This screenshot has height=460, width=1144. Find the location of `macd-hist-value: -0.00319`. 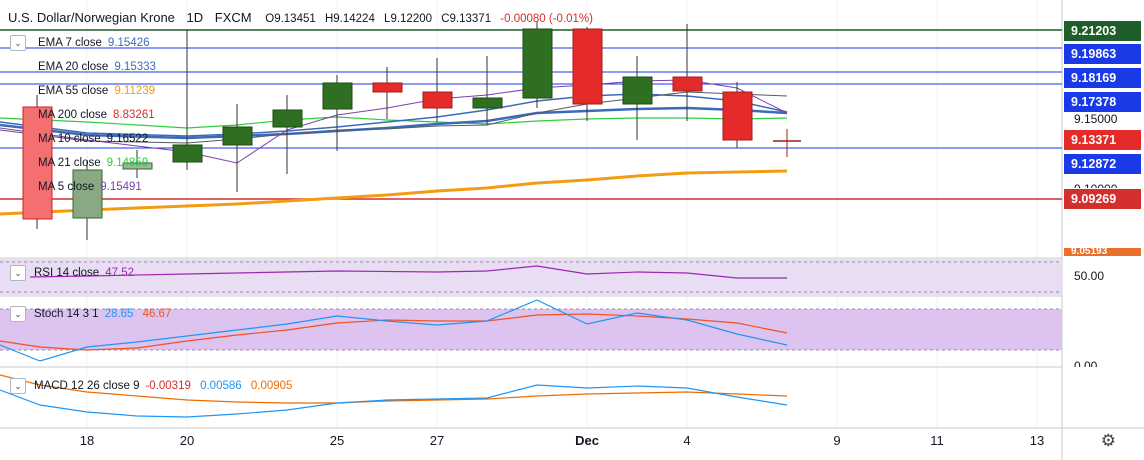

macd-hist-value: -0.00319 is located at coordinates (168, 386).